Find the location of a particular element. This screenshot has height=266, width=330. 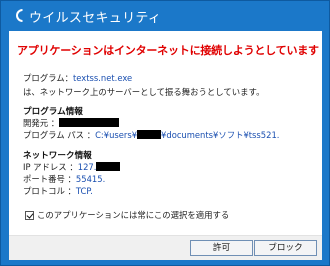

program-name: textss.net.exe is located at coordinates (103, 78).